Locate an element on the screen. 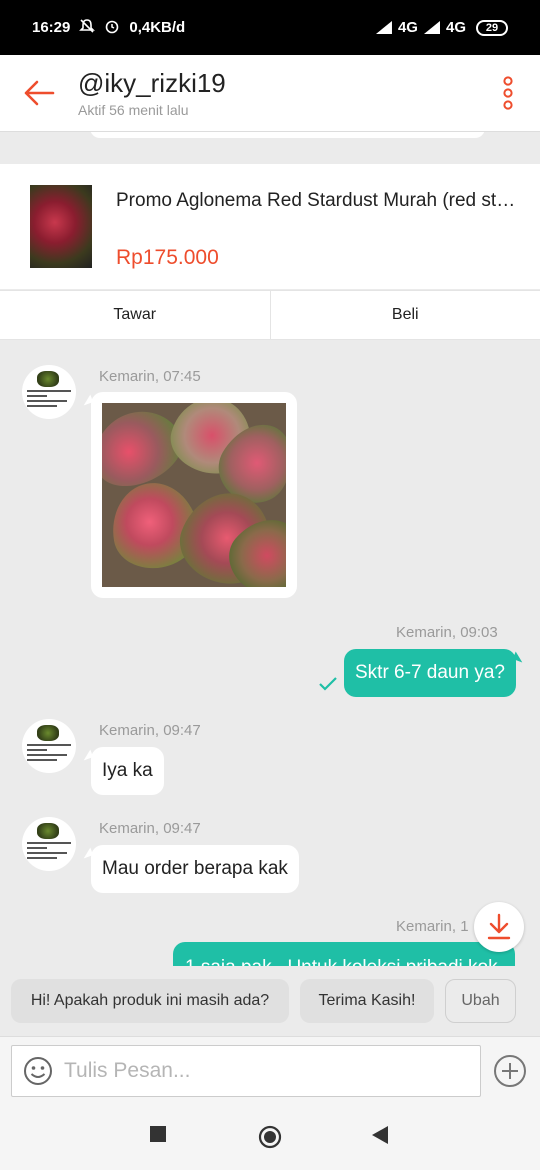  message-timestamp: Kemarin, 09:03 is located at coordinates (447, 632).